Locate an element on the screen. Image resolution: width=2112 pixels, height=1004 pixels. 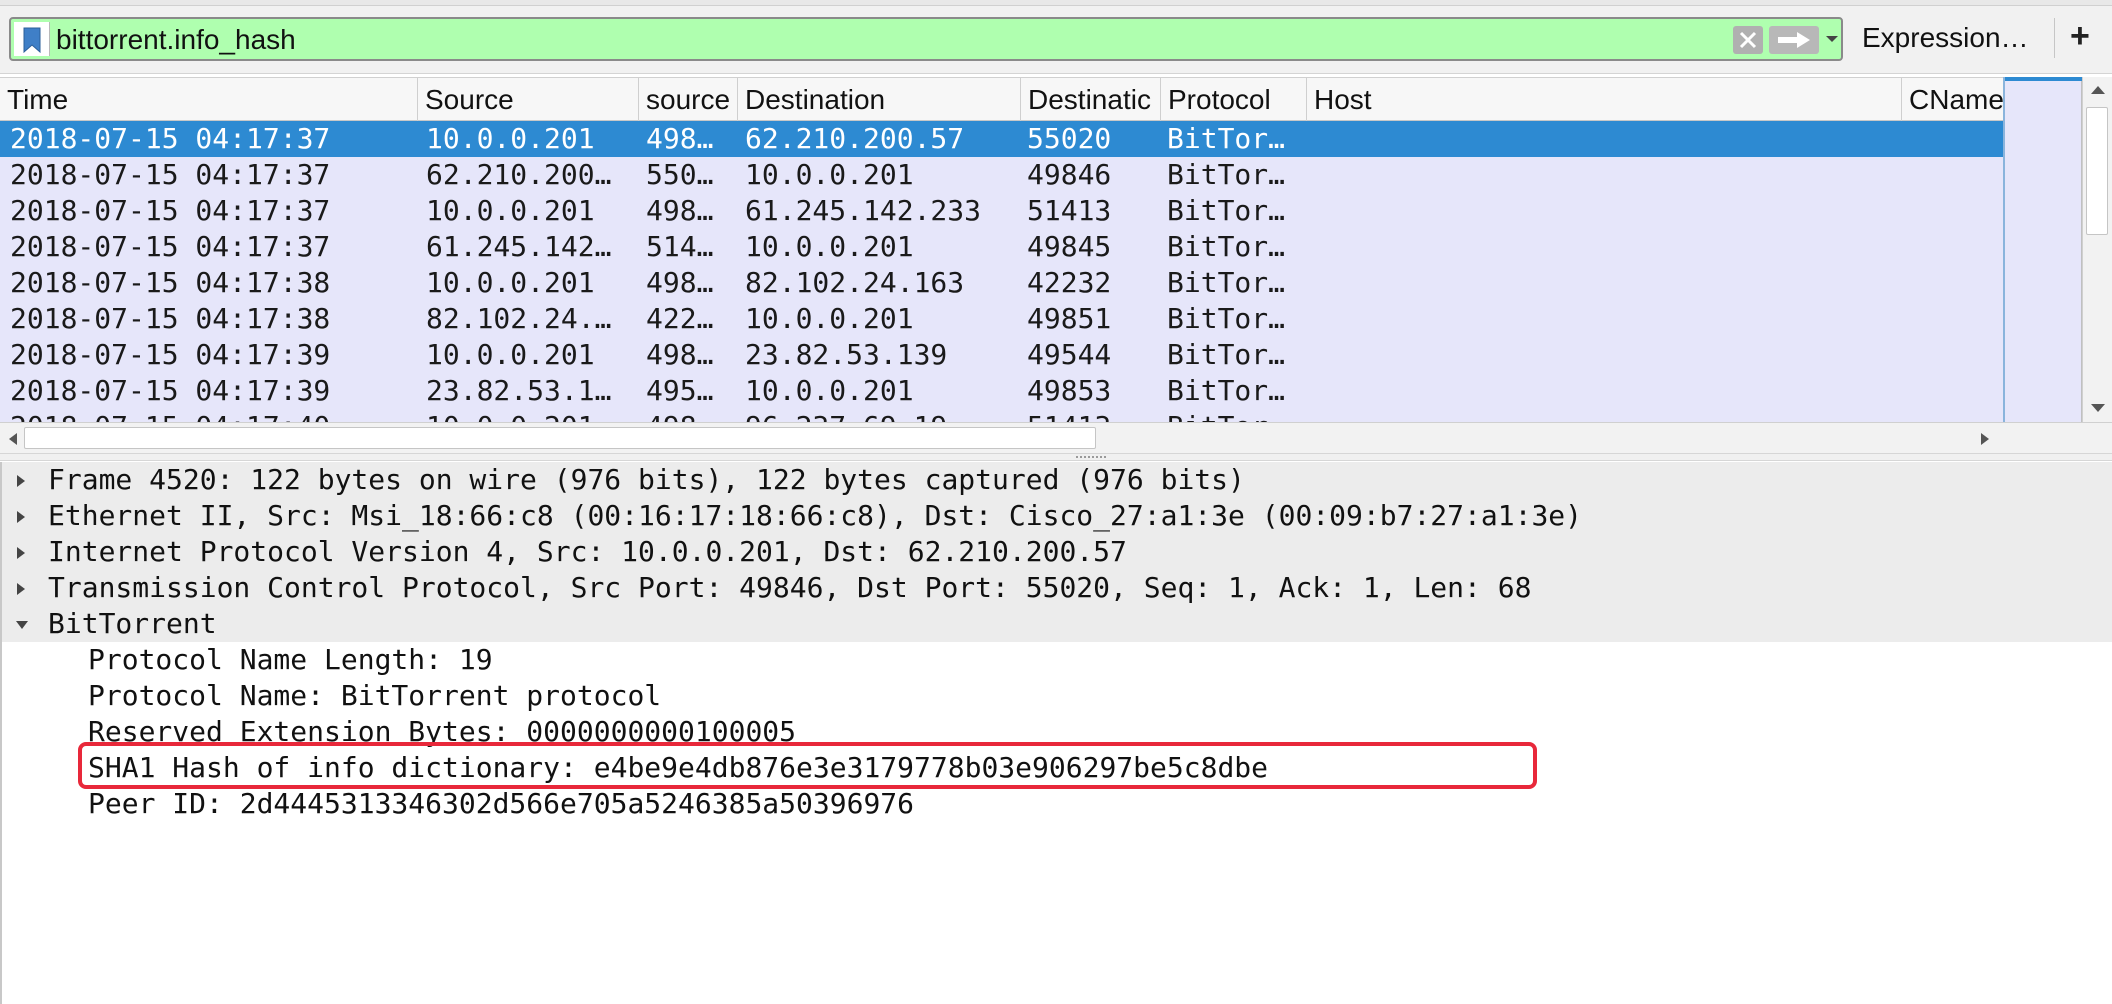
cell-destination: 96.237.69.19 is located at coordinates (878, 415).